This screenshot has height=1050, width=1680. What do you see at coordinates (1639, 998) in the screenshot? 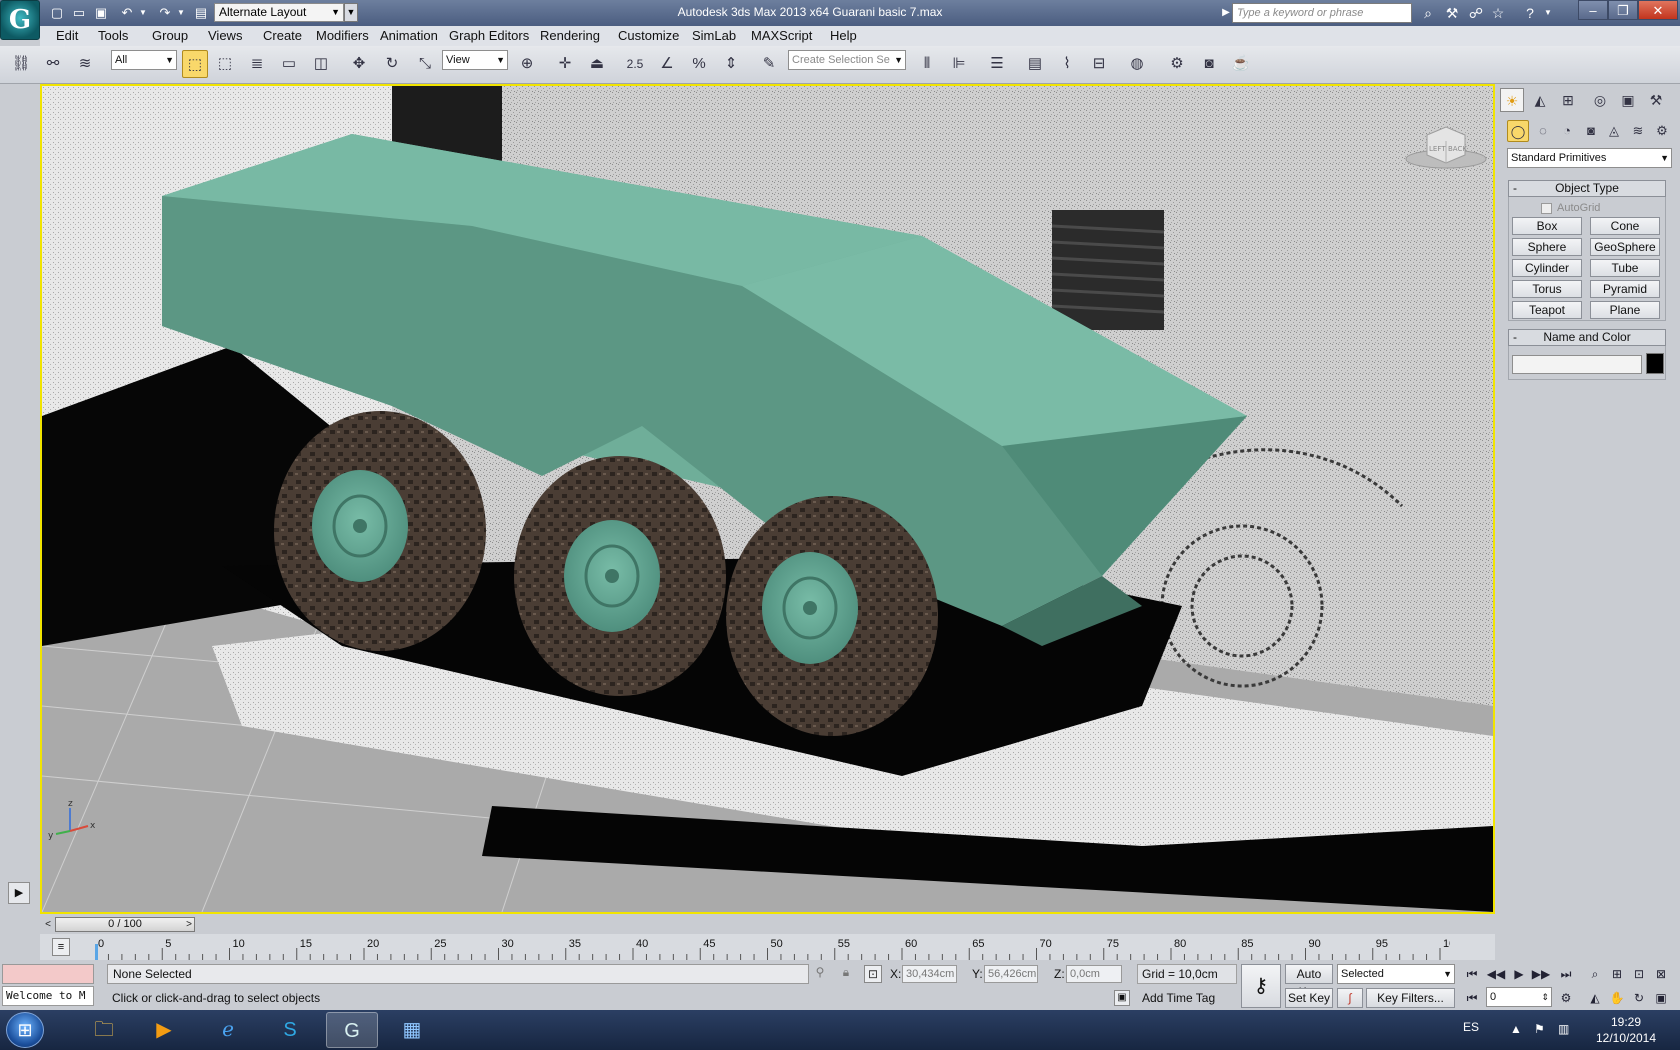
I see `orbit-icon: ↻` at bounding box center [1639, 998].